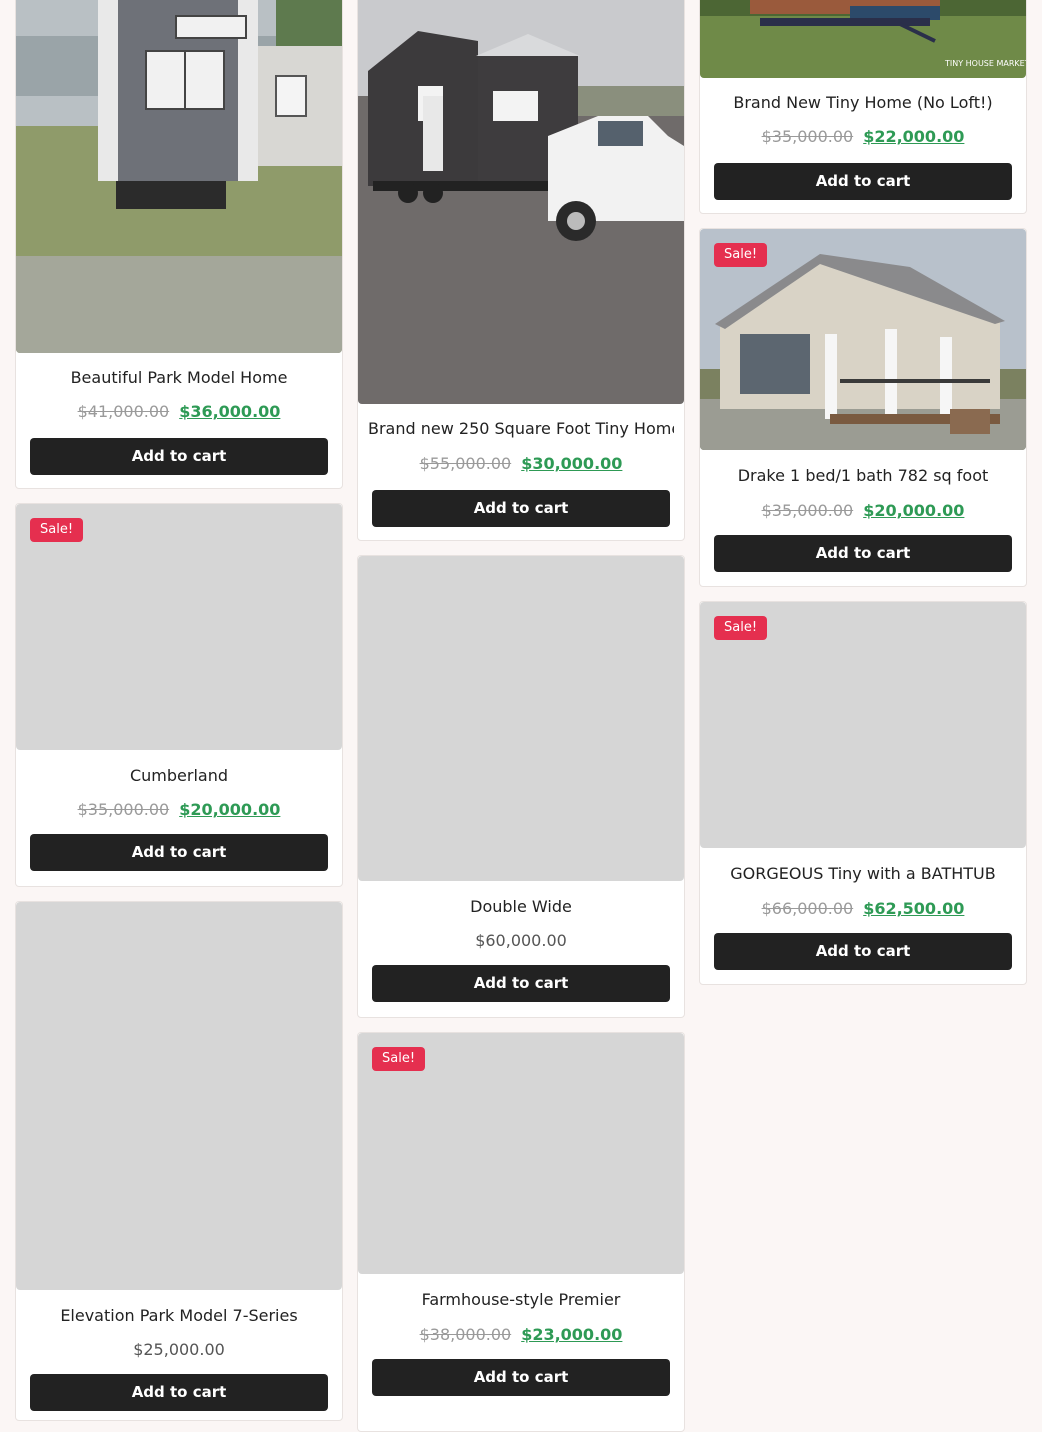  I want to click on product-price: $35,000.00 $22,000.00, so click(863, 136).